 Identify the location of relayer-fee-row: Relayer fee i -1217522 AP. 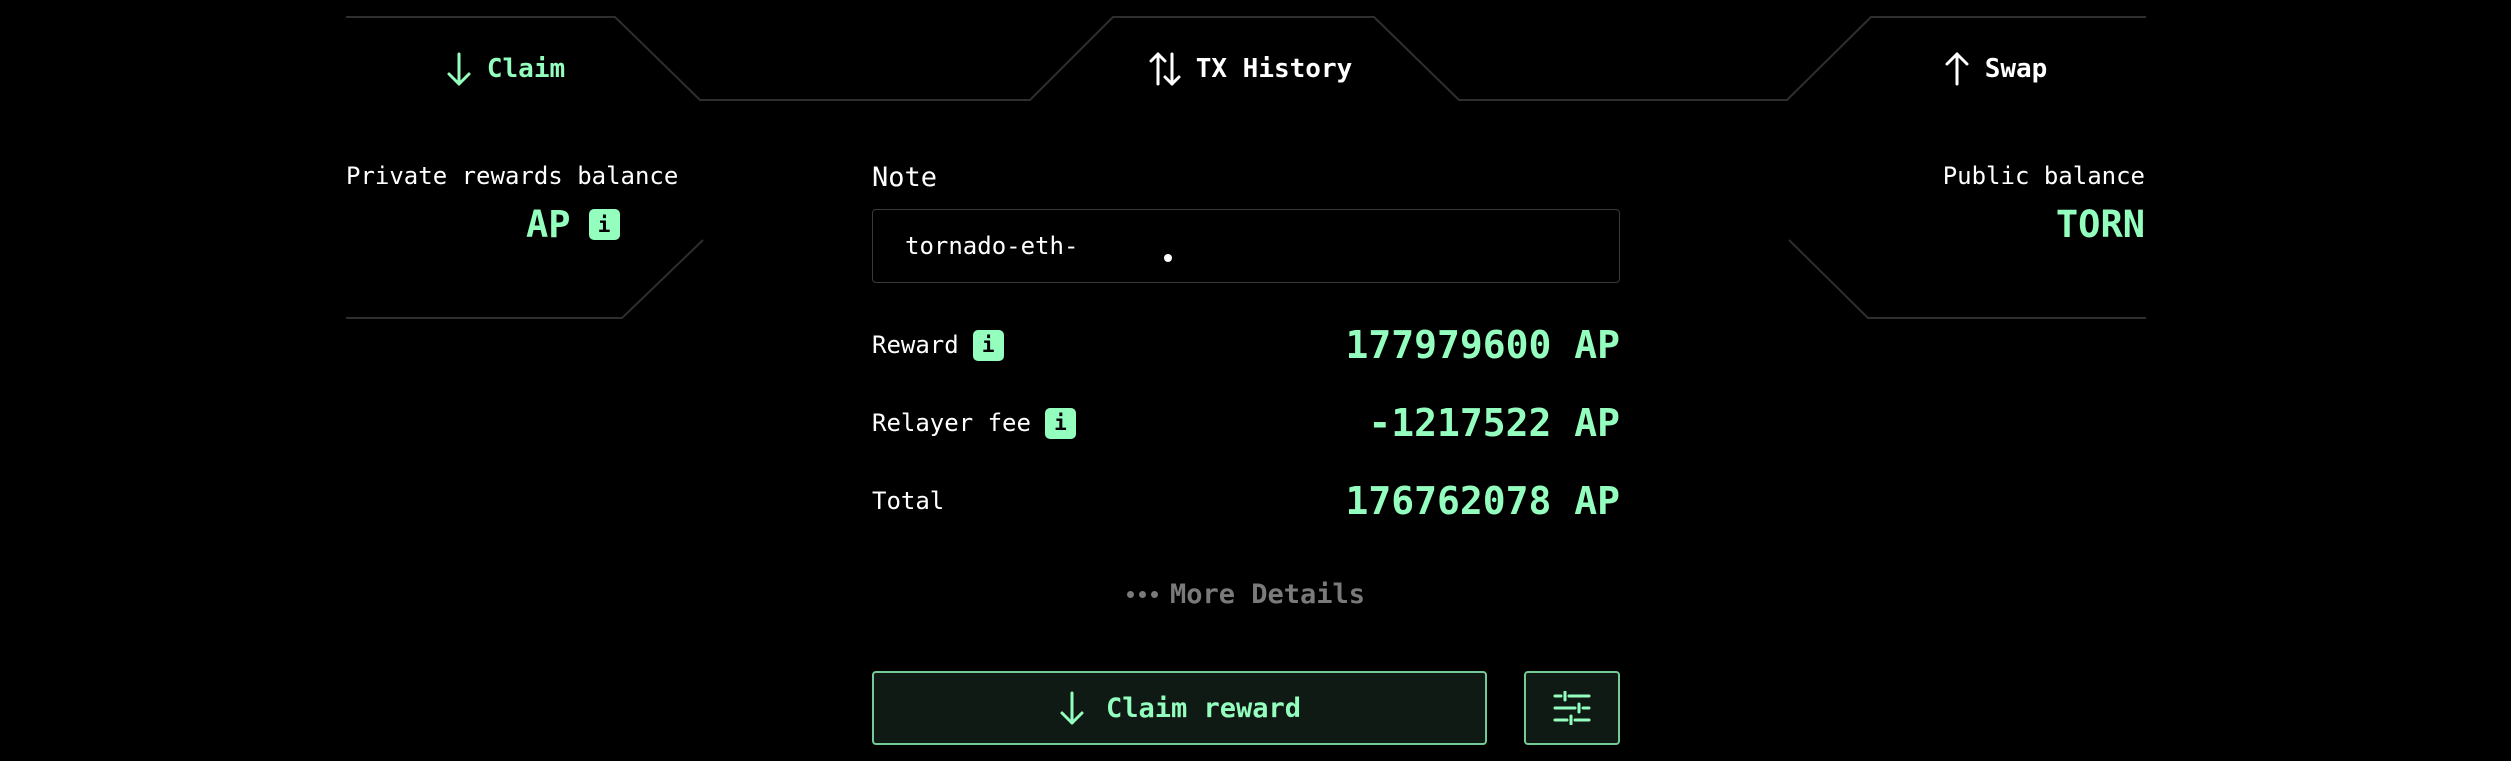
(1246, 423).